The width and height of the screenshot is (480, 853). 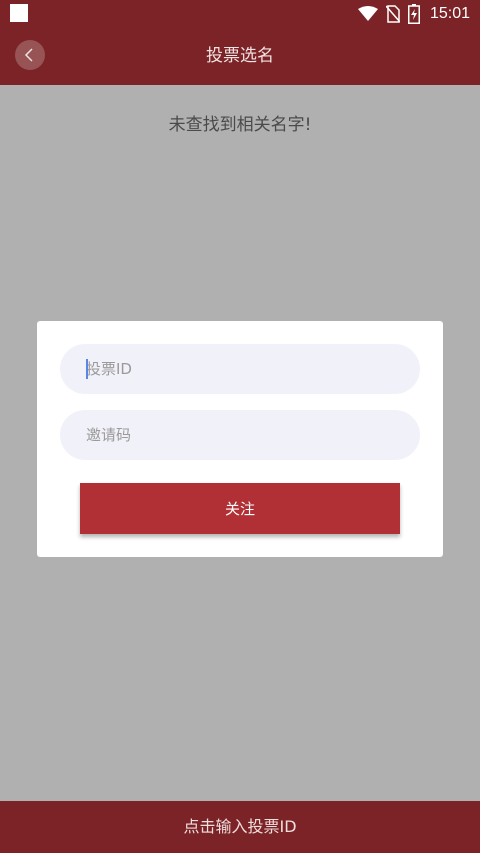 What do you see at coordinates (240, 827) in the screenshot?
I see `enter-vote-id-bar: 点击输入投票ID` at bounding box center [240, 827].